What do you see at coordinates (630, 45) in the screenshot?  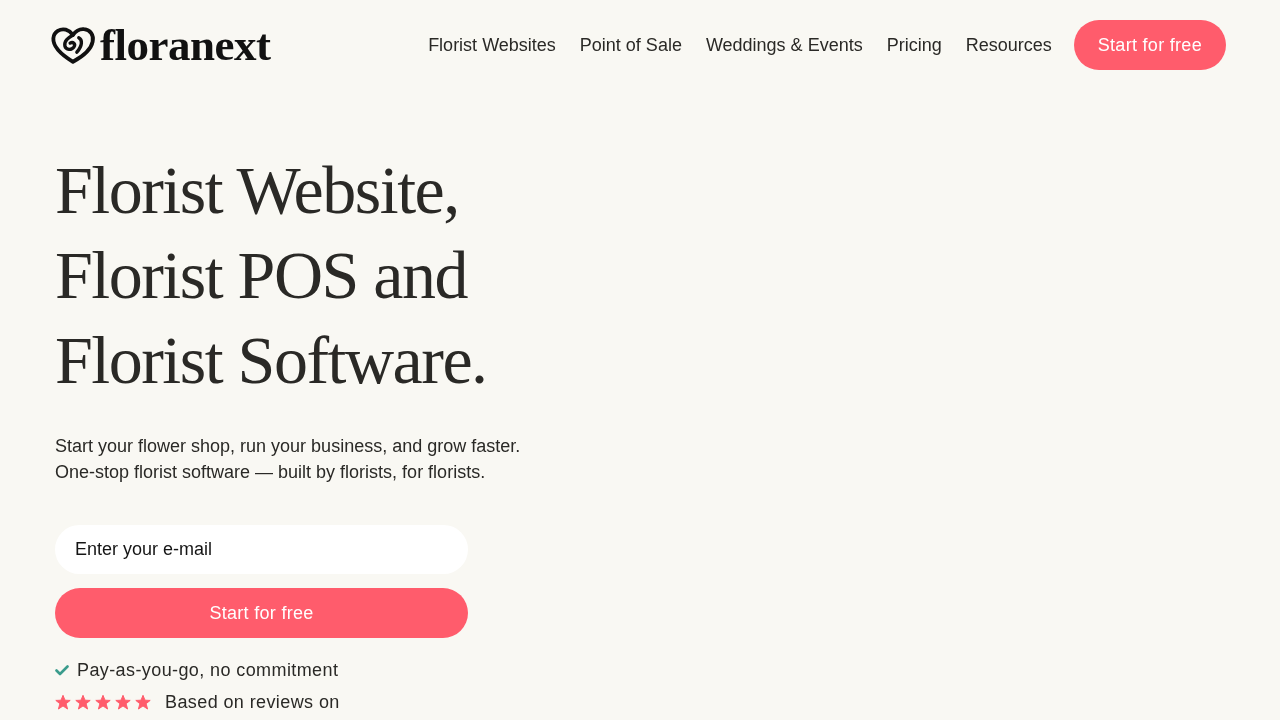 I see `nav-link: Point of Sale` at bounding box center [630, 45].